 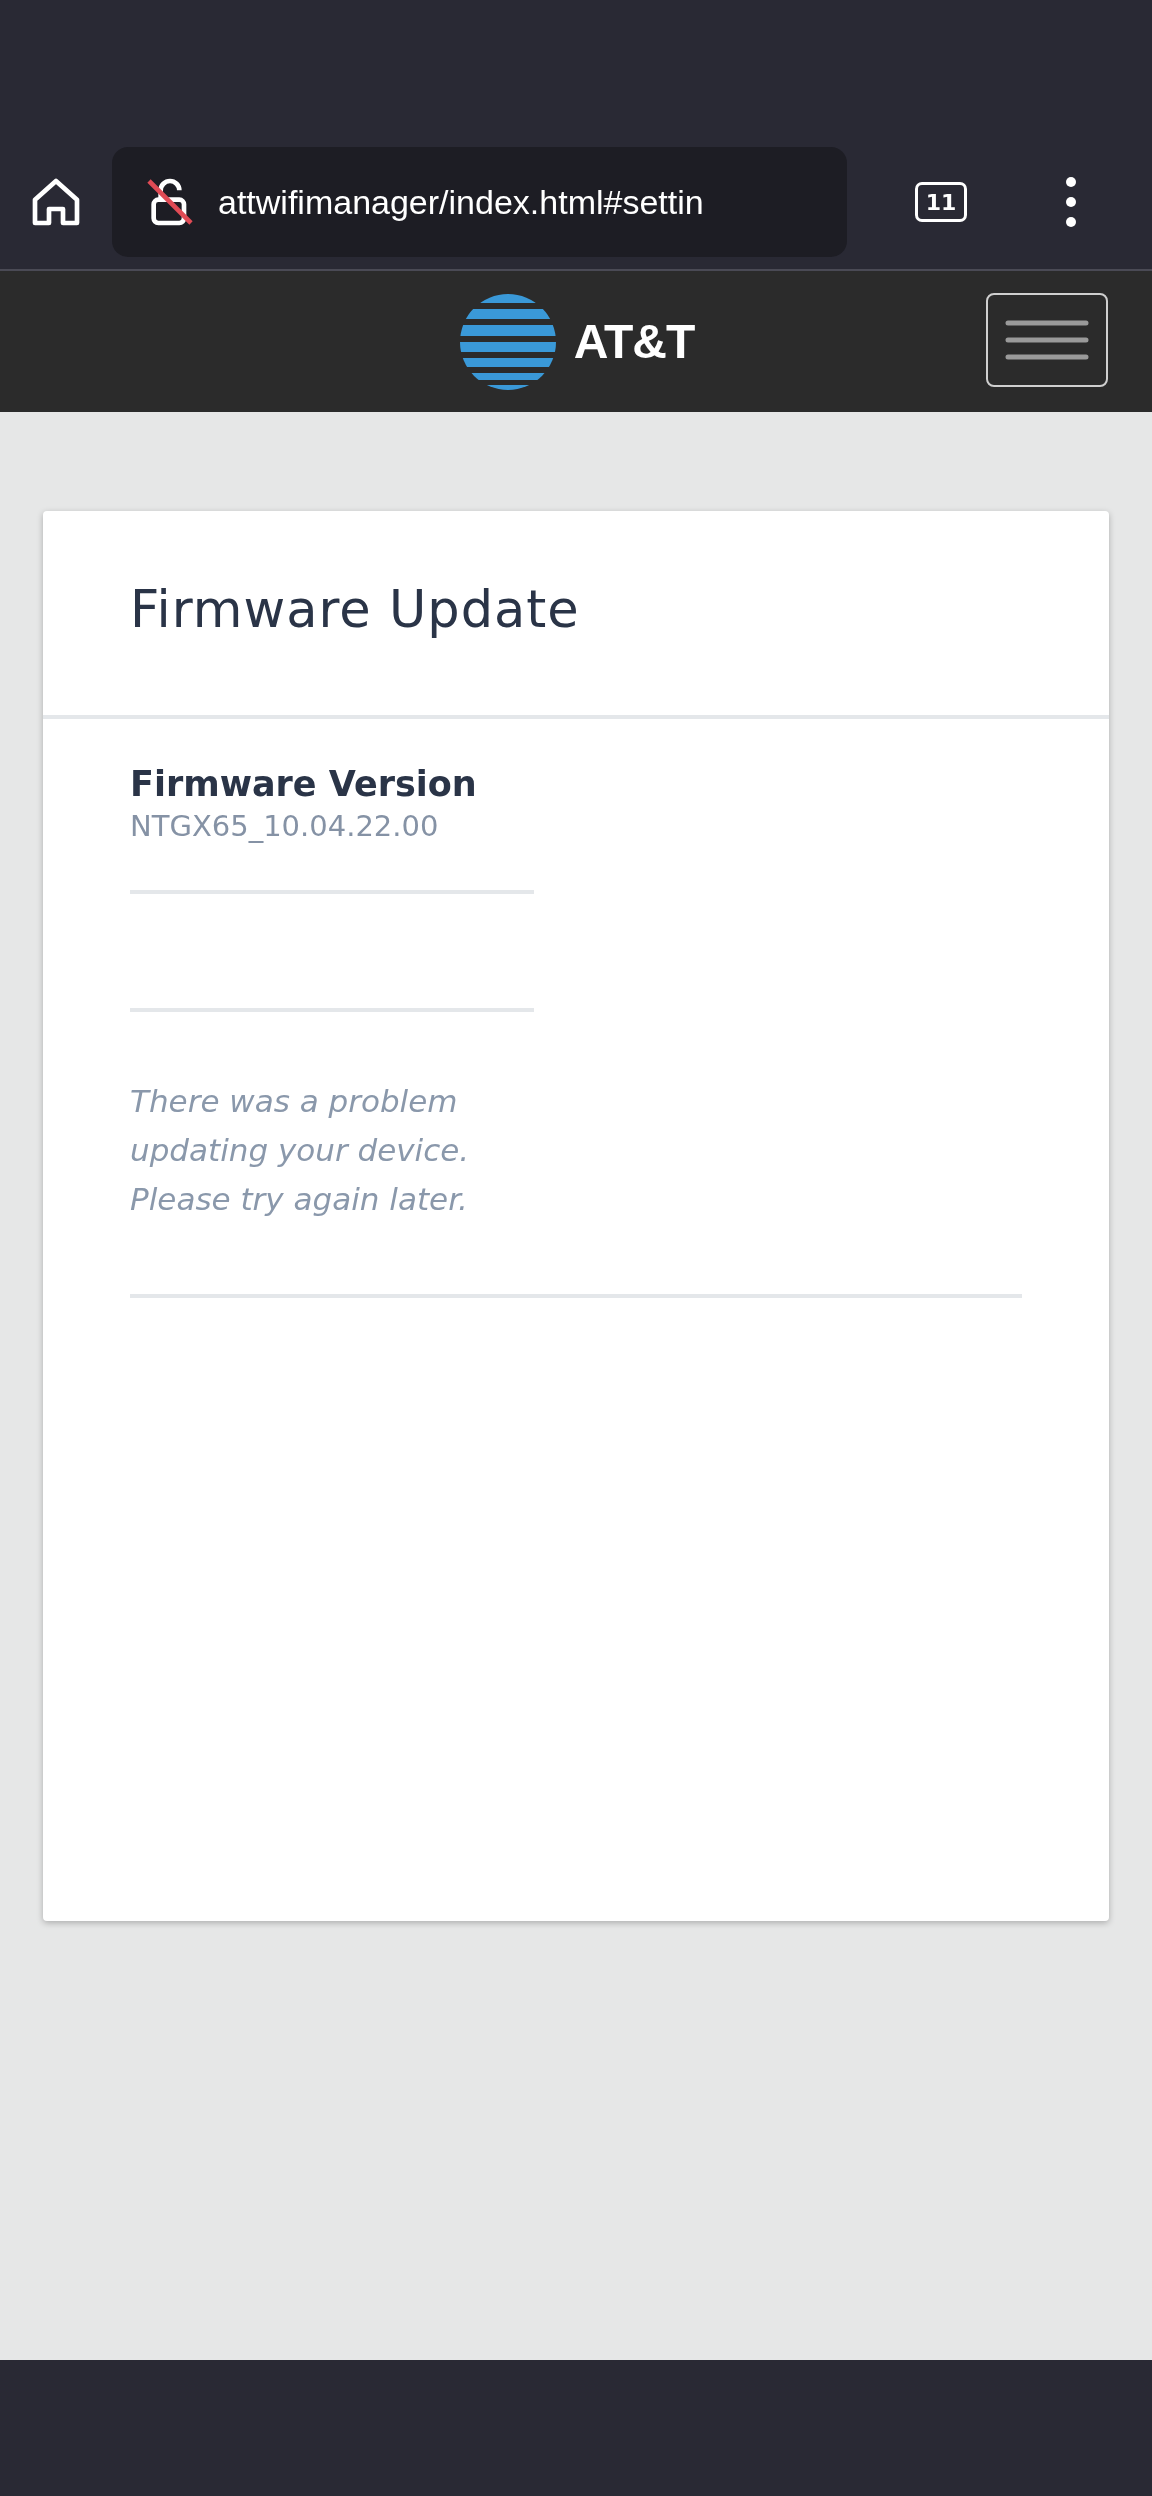 I want to click on address-bar: attwifimanager/index.html#settin, so click(x=479, y=202).